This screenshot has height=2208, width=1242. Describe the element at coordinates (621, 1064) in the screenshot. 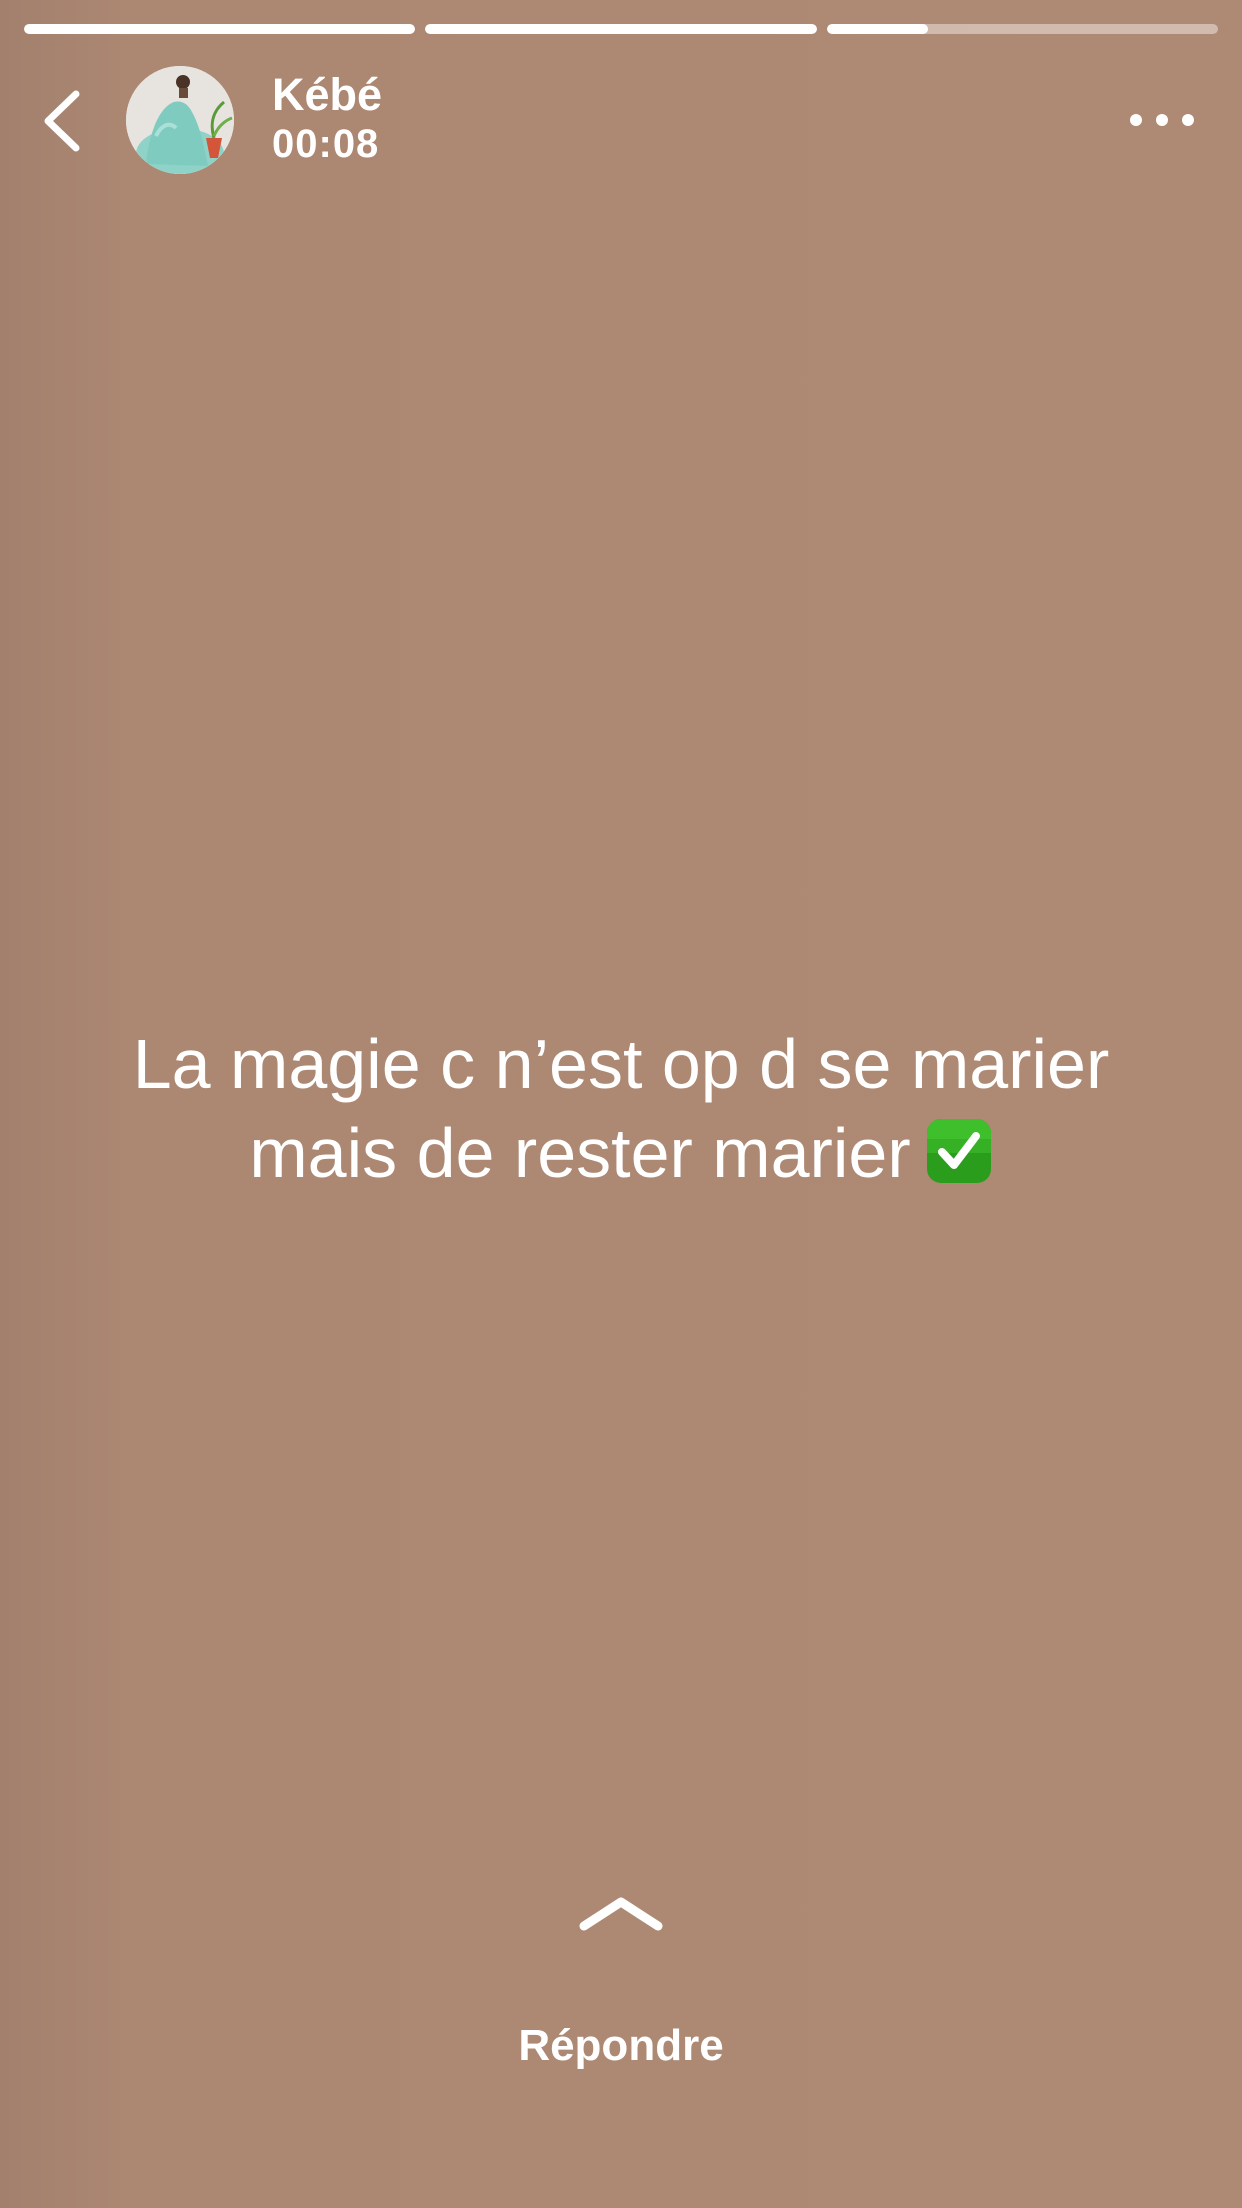

I see `story-text-line: La magie c n’est op d se marier` at that location.